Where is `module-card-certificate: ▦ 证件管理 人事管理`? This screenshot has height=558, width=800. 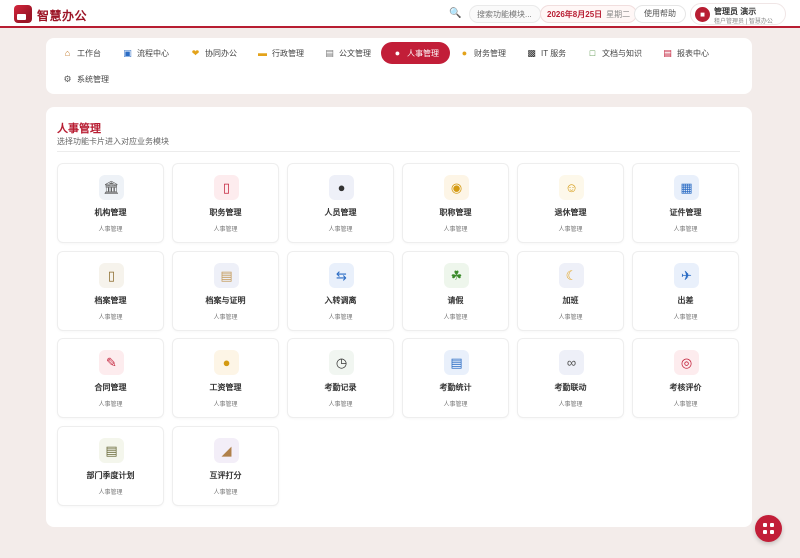 module-card-certificate: ▦ 证件管理 人事管理 is located at coordinates (685, 203).